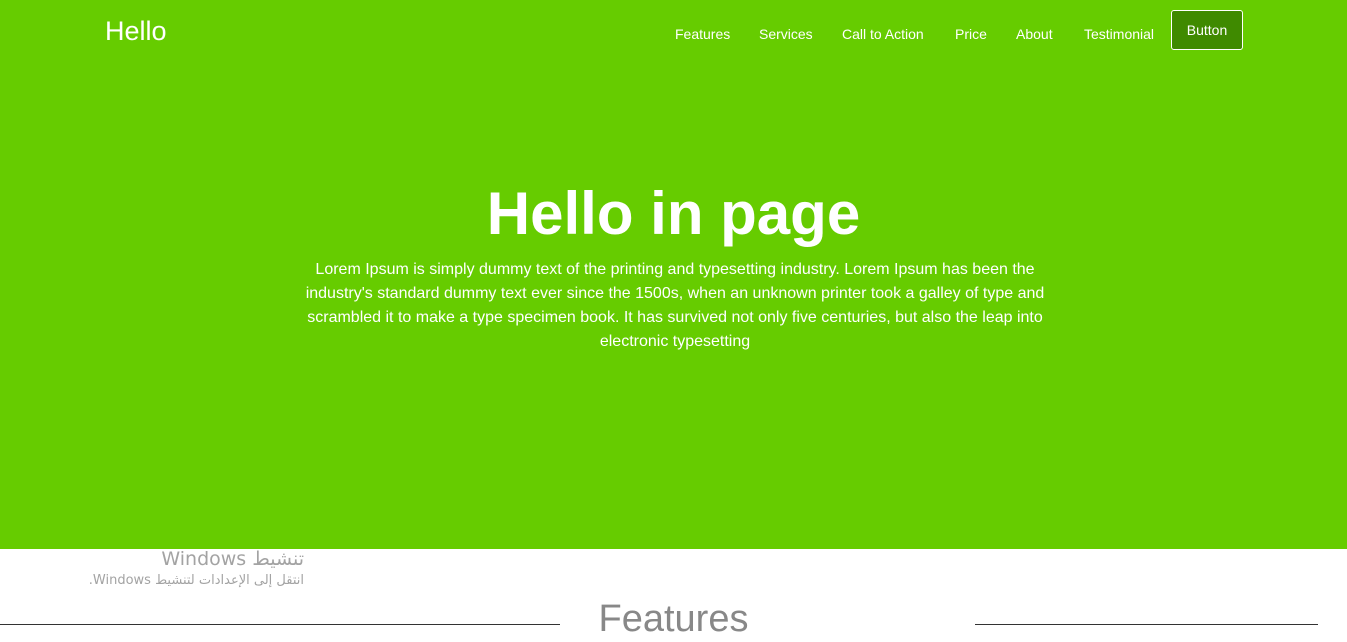  Describe the element at coordinates (196, 580) in the screenshot. I see `windows-activation-subtitle: انتقل إلى الإعدادات لتنشيط Windows.` at that location.